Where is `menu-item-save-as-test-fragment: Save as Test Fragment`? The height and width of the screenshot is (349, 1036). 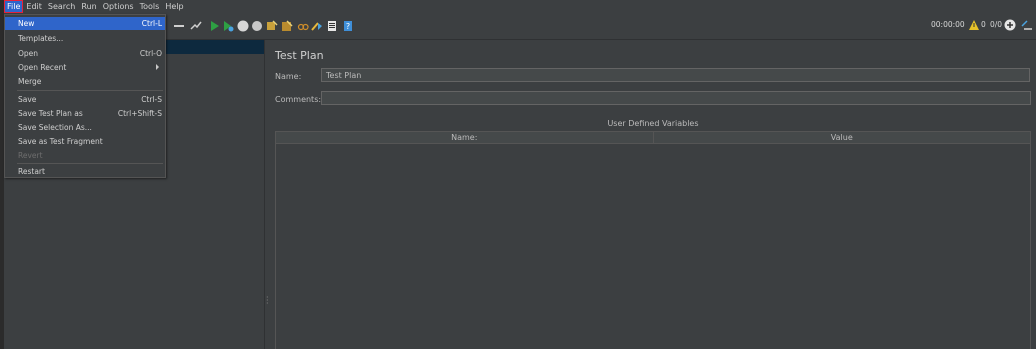 menu-item-save-as-test-fragment: Save as Test Fragment is located at coordinates (85, 141).